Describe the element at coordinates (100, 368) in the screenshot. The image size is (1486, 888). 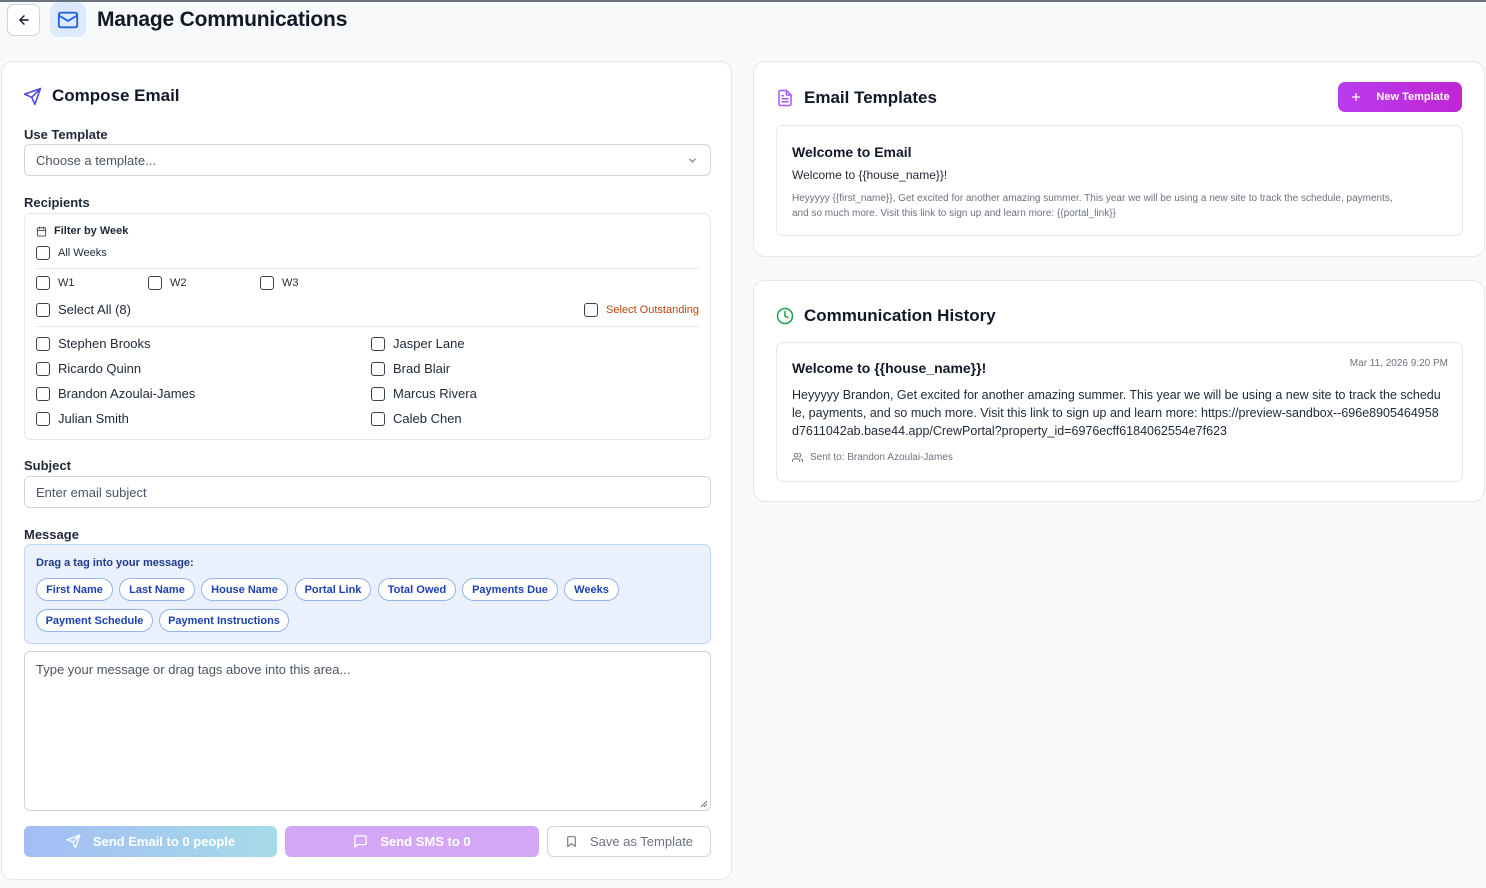
I see `recipient-name: Ricardo Quinn` at that location.